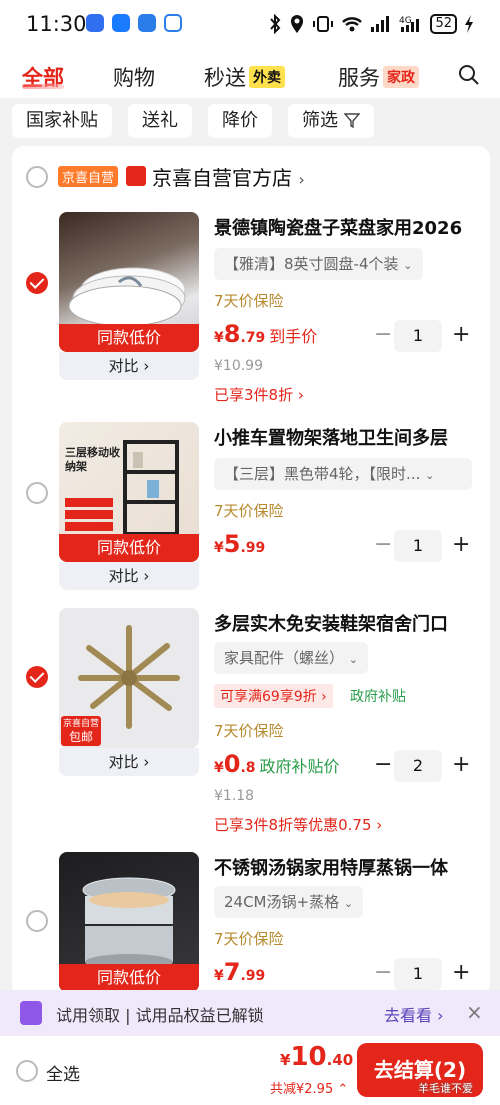 This screenshot has width=500, height=1105. Describe the element at coordinates (289, 902) in the screenshot. I see `spec-selector: 24CM汤锅+蒸格 ⌄` at that location.